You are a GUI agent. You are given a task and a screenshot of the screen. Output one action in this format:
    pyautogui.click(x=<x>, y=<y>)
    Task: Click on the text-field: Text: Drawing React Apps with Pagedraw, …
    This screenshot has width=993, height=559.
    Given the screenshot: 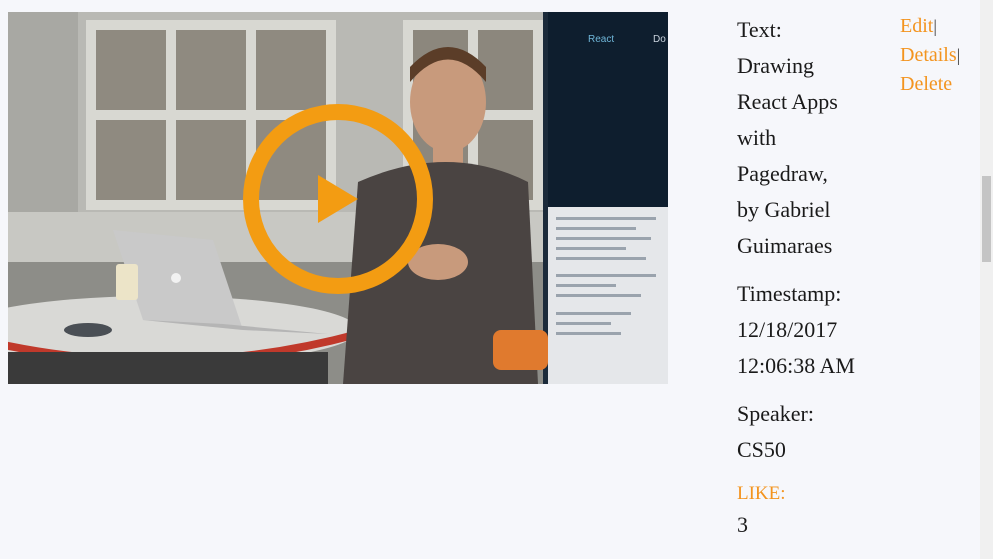 What is the action you would take?
    pyautogui.click(x=812, y=138)
    